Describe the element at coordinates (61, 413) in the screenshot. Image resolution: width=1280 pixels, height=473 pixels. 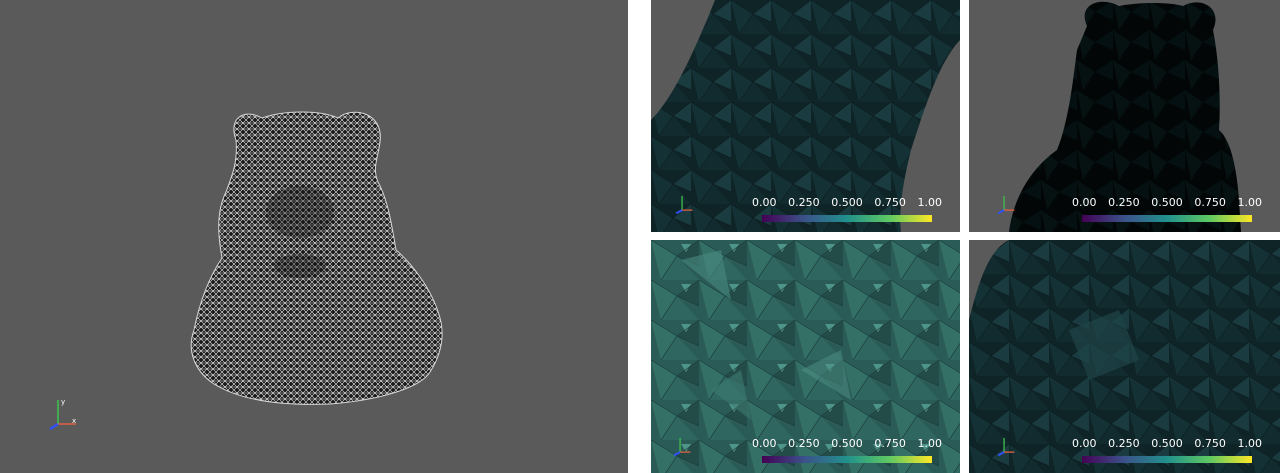
I see `orientation-axes-widget: y x` at that location.